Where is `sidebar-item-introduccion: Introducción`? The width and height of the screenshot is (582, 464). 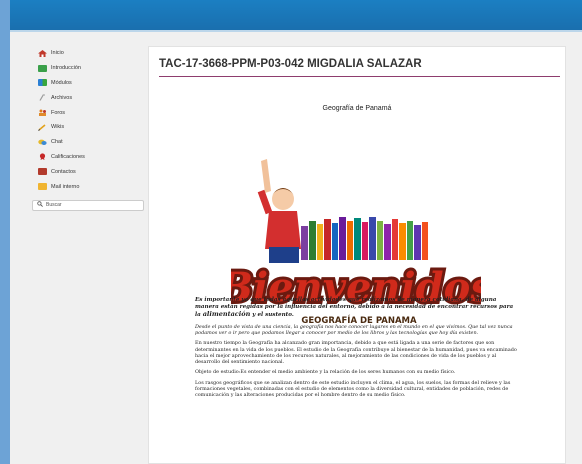
sidebar-item-introduccion: Introducción is located at coordinates (88, 68).